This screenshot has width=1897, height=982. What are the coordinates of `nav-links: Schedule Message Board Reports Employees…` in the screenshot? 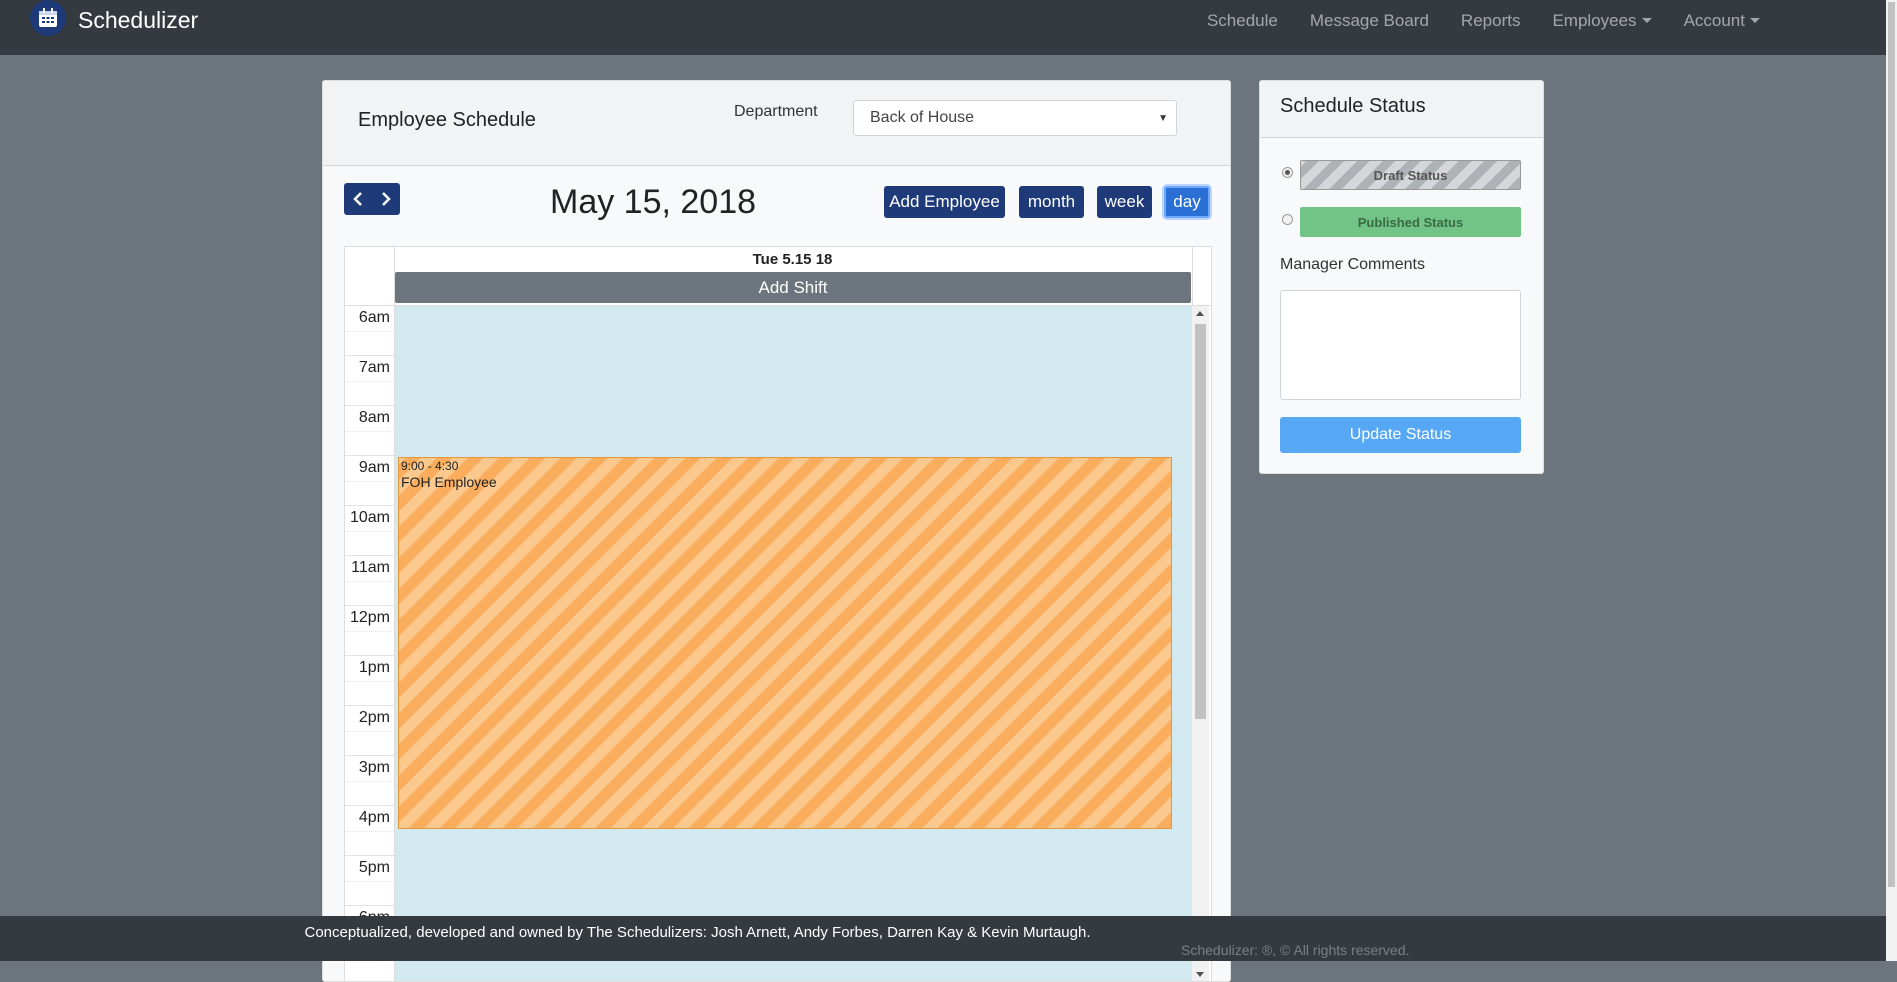 It's located at (1483, 21).